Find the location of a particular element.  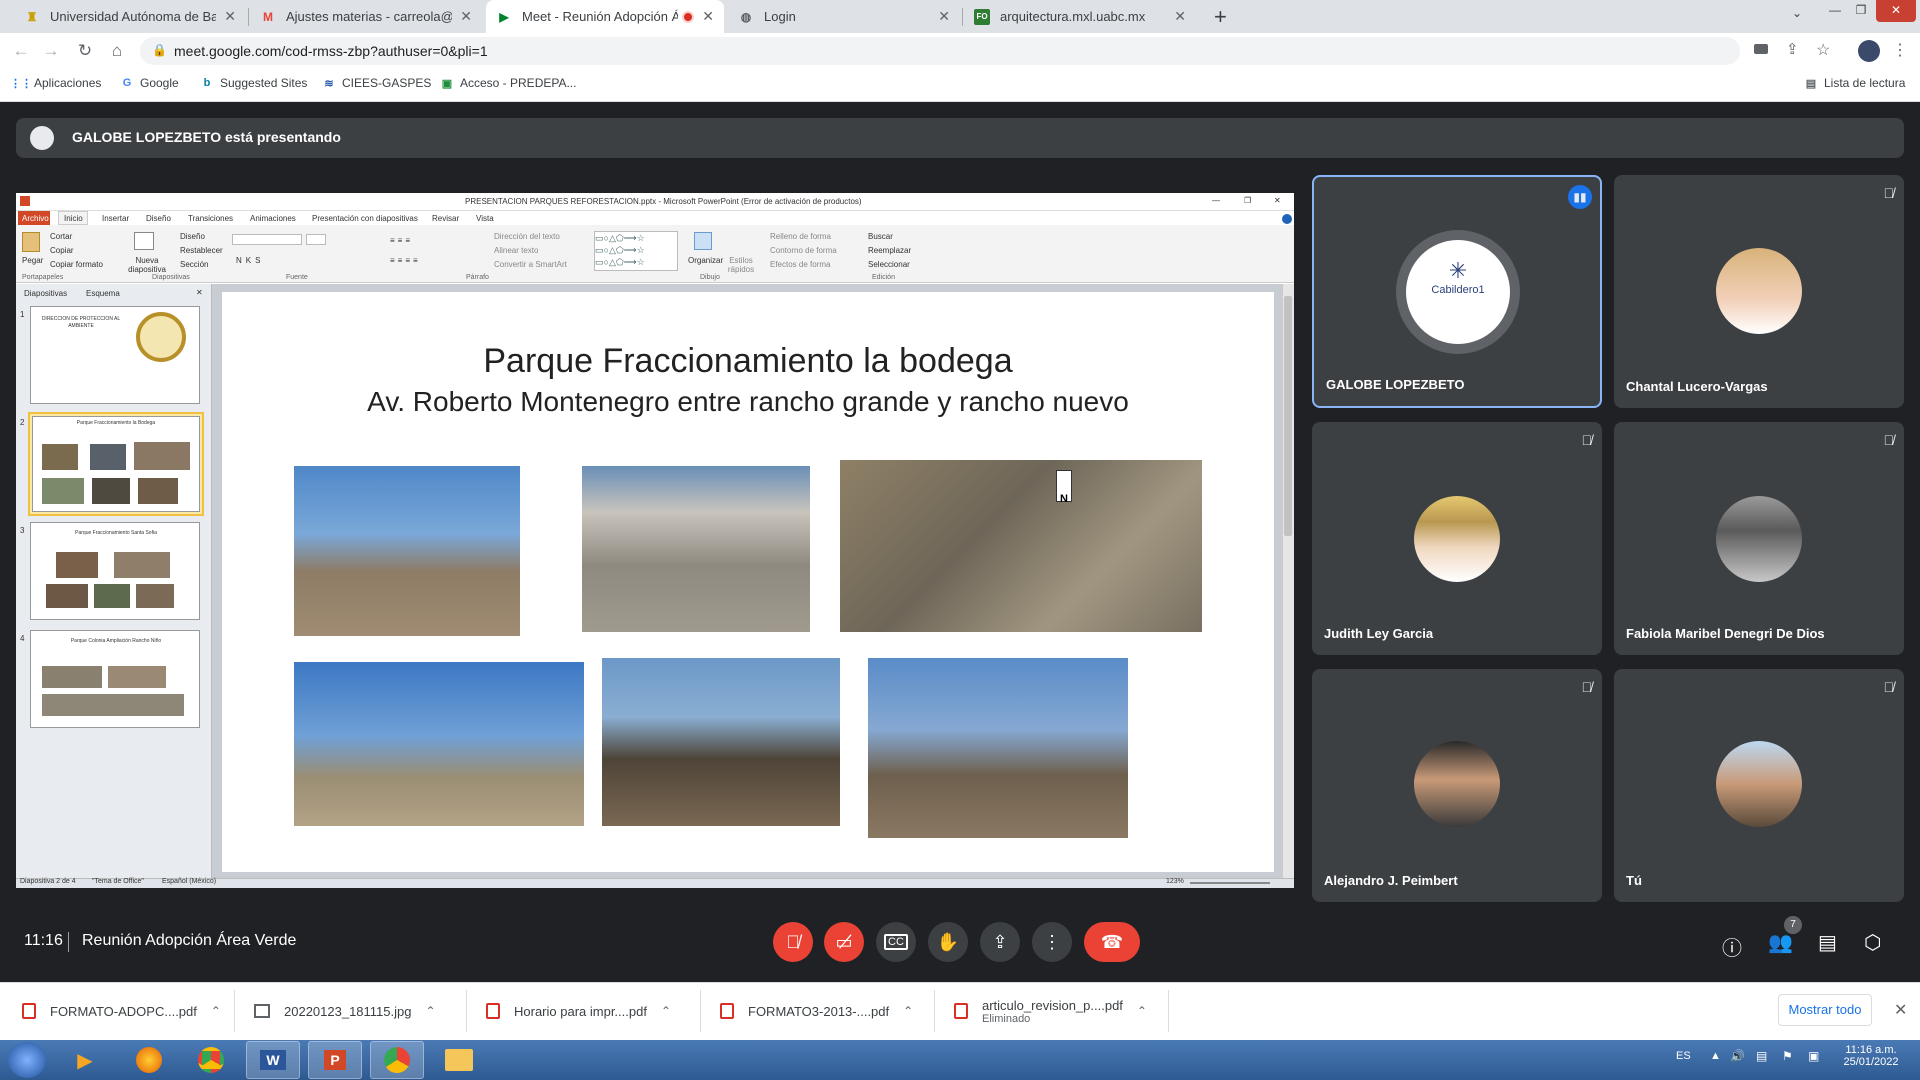

profile-avatar is located at coordinates (1869, 51).